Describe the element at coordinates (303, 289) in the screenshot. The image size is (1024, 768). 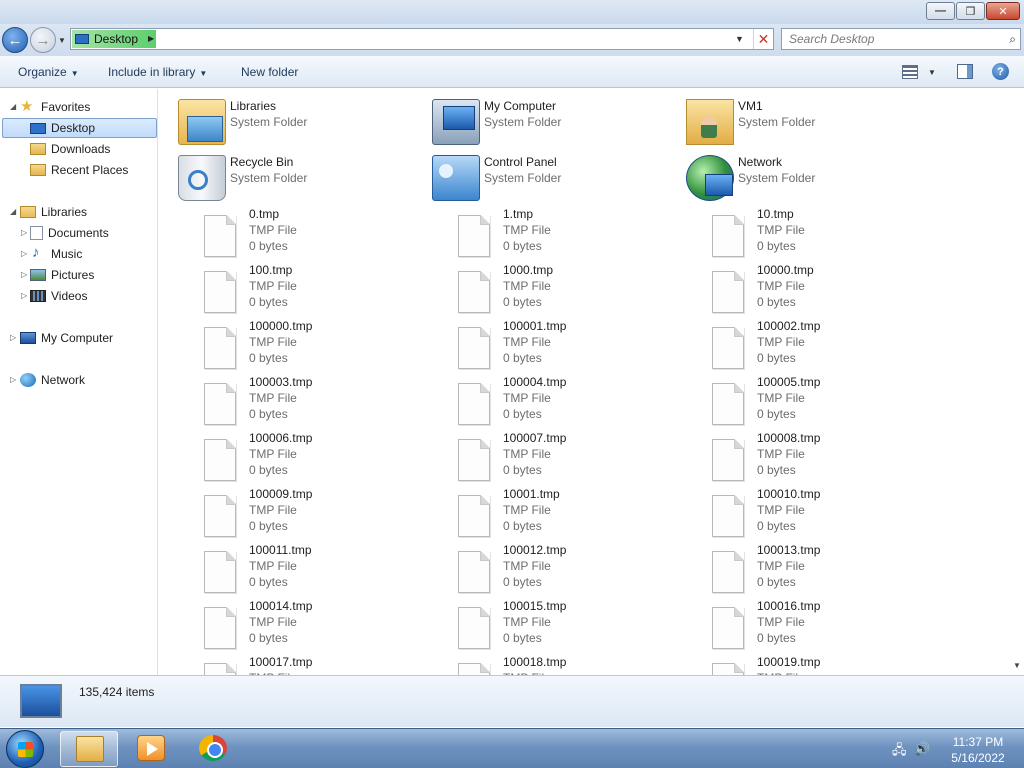
I see `file-item: 100.tmp TMP File 0 bytes` at that location.